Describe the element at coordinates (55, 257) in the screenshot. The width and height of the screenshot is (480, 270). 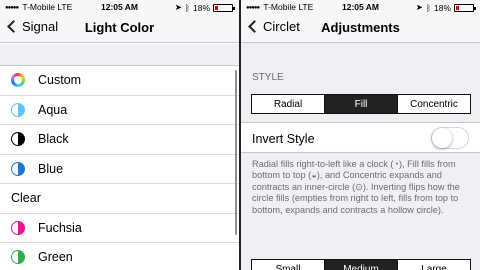
I see `color-option-label: Green` at that location.